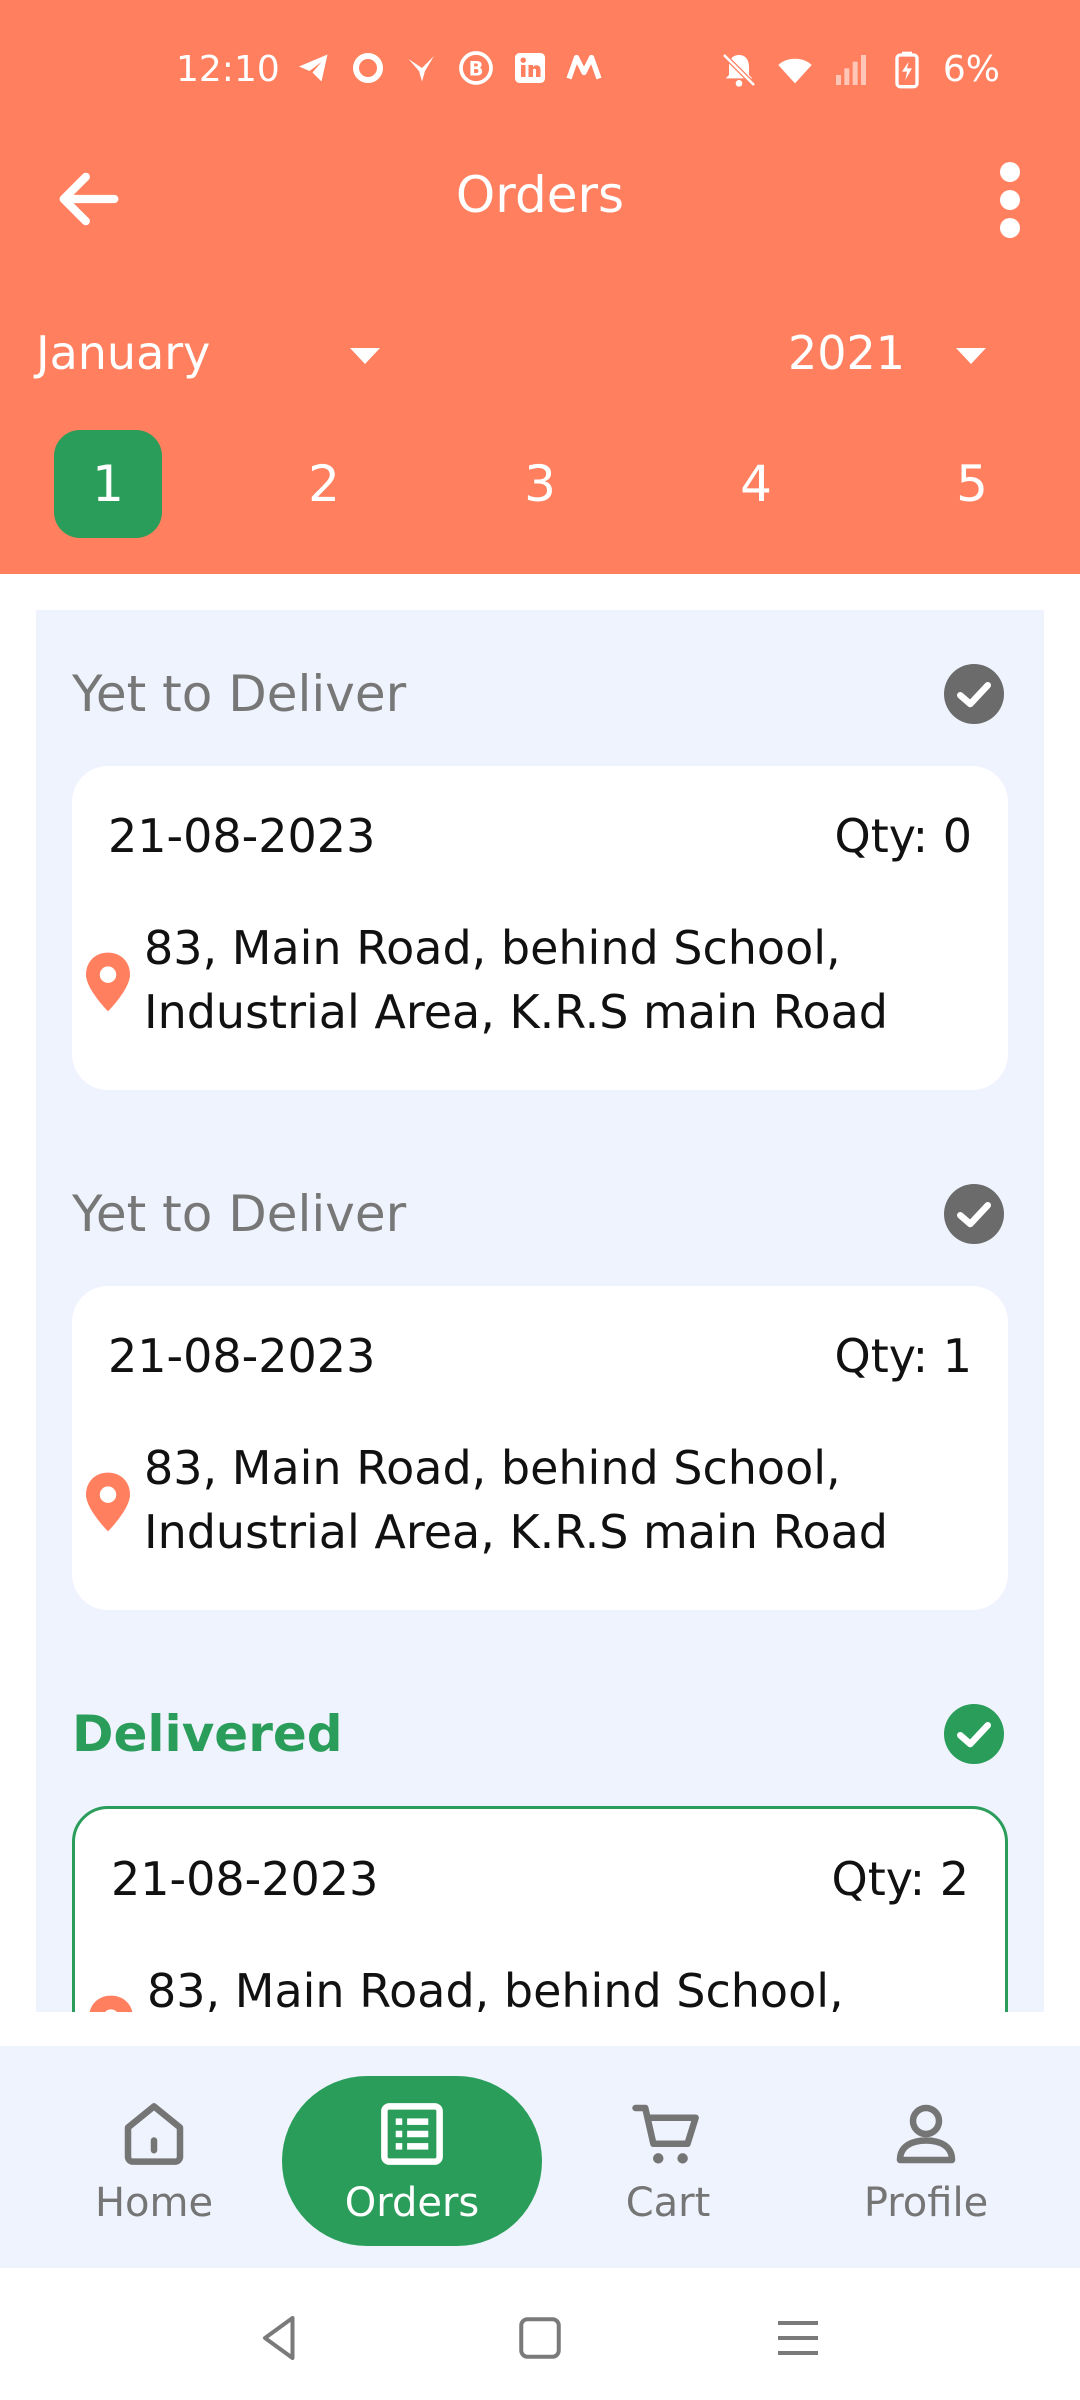  I want to click on week-tab-1: 1, so click(108, 484).